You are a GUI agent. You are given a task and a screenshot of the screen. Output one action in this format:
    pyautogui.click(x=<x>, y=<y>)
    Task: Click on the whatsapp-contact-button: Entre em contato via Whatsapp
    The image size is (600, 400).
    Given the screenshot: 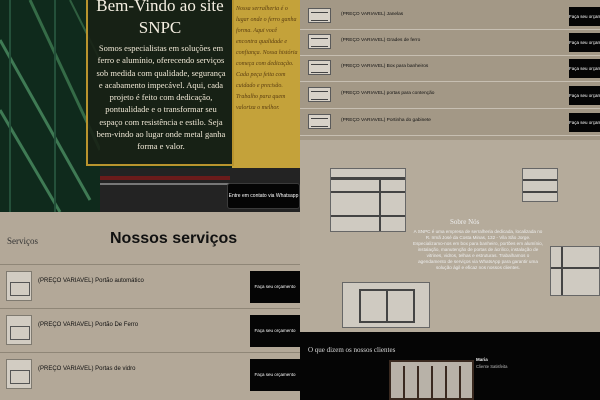 What is the action you would take?
    pyautogui.click(x=263, y=196)
    